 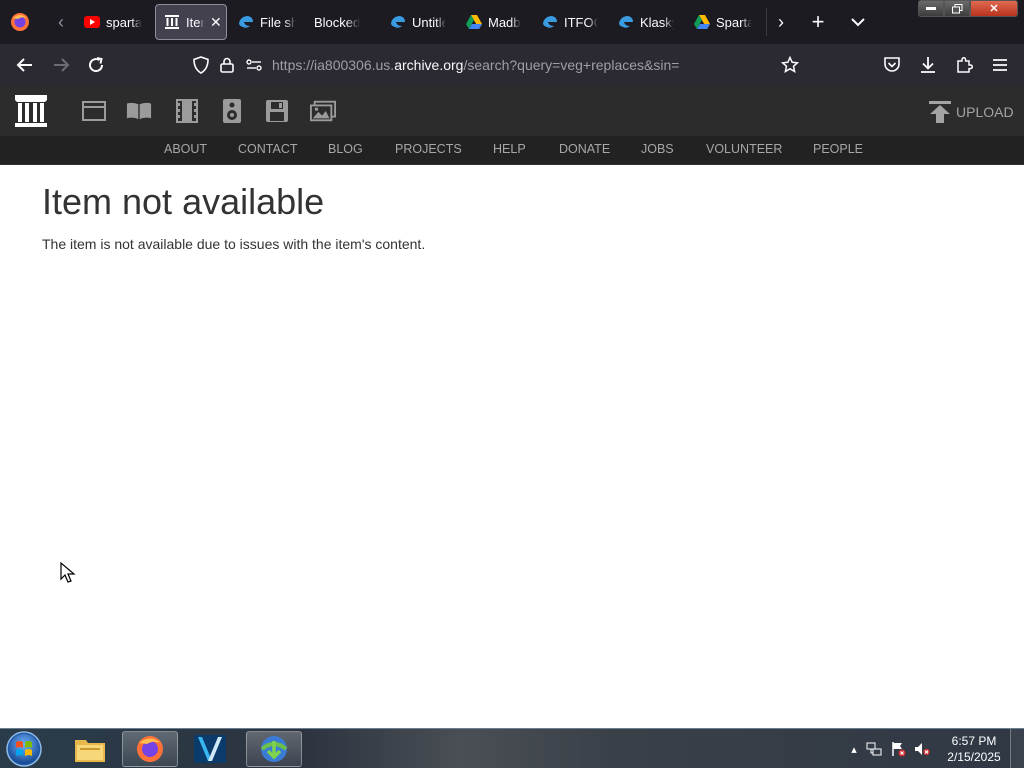 I want to click on upload-arrow-icon, so click(x=940, y=112).